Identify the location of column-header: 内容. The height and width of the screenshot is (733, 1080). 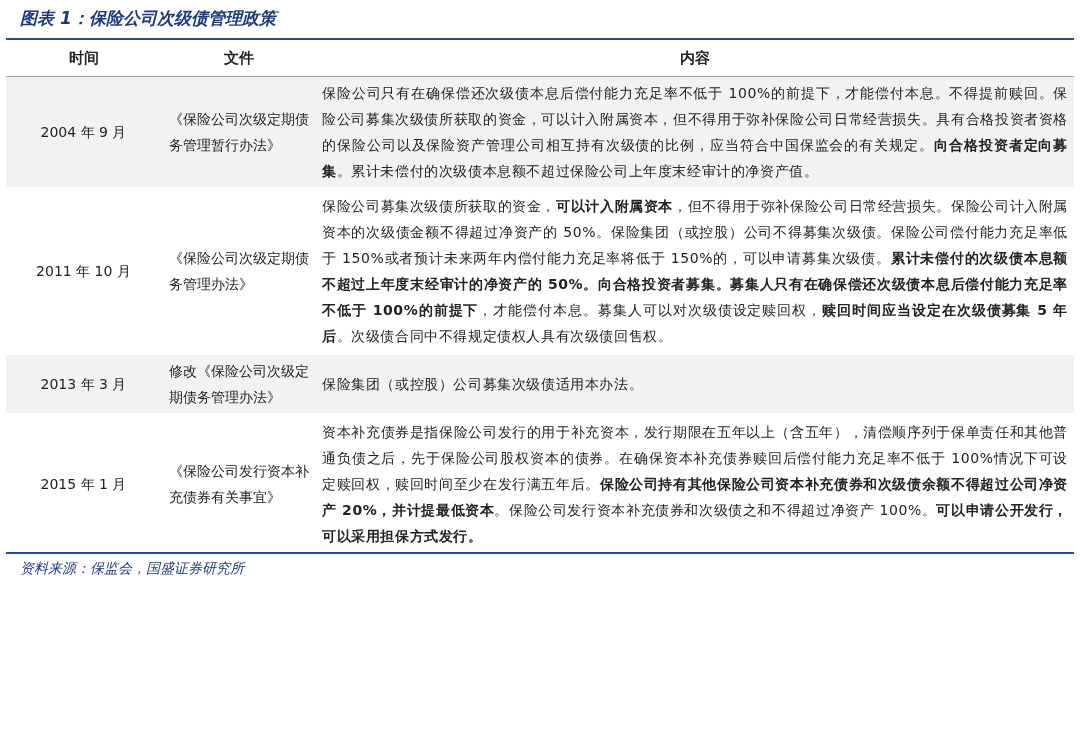
(695, 58).